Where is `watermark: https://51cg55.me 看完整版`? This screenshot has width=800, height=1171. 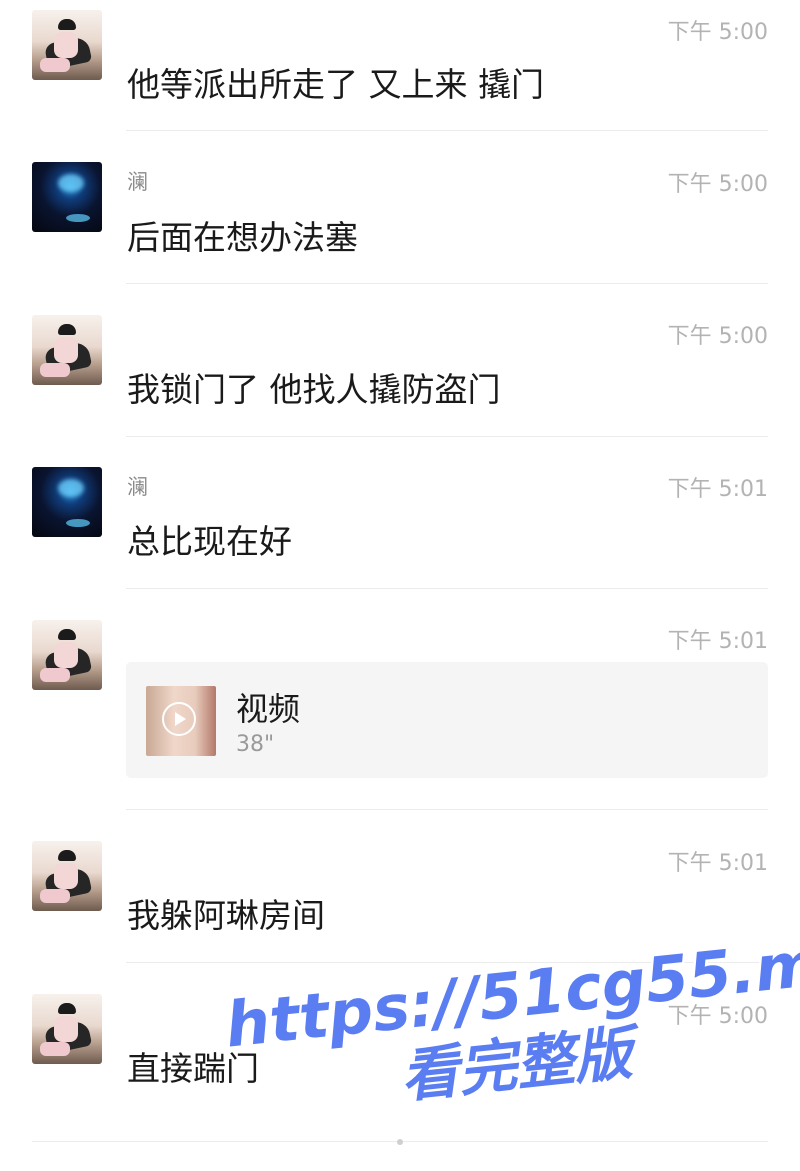
watermark: https://51cg55.me 看完整版 is located at coordinates (511, 1024).